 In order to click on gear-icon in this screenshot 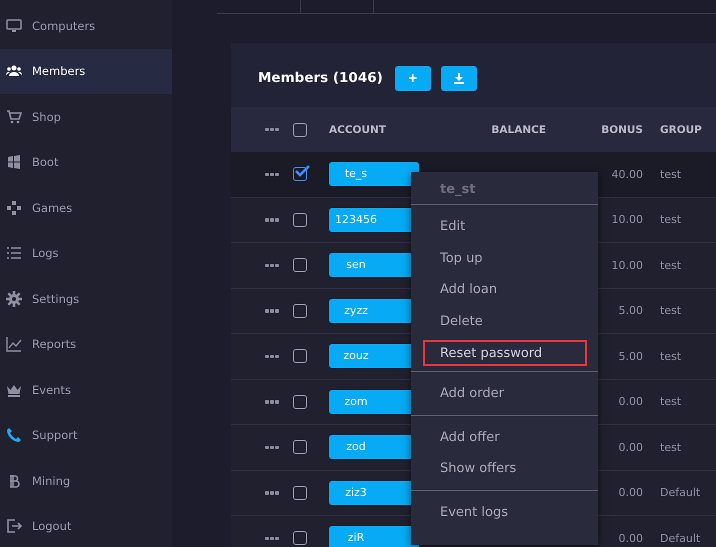, I will do `click(14, 298)`.